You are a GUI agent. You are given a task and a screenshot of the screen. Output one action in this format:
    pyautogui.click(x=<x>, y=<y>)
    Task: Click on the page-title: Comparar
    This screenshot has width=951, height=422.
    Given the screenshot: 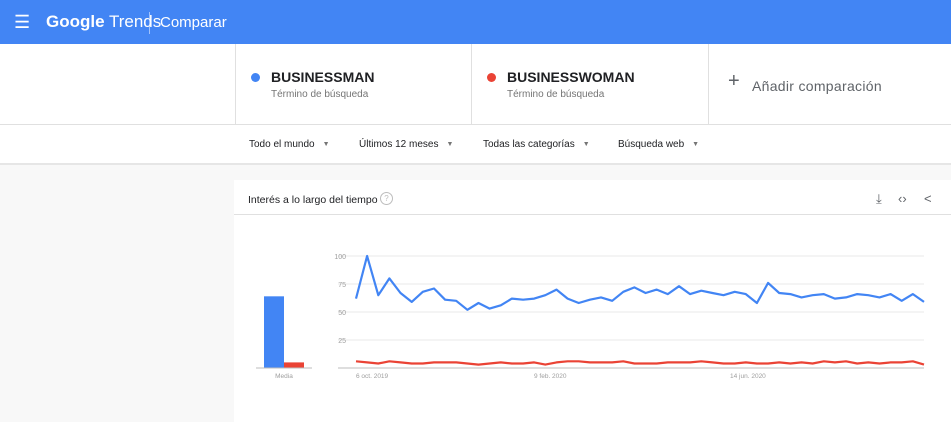 What is the action you would take?
    pyautogui.click(x=193, y=22)
    